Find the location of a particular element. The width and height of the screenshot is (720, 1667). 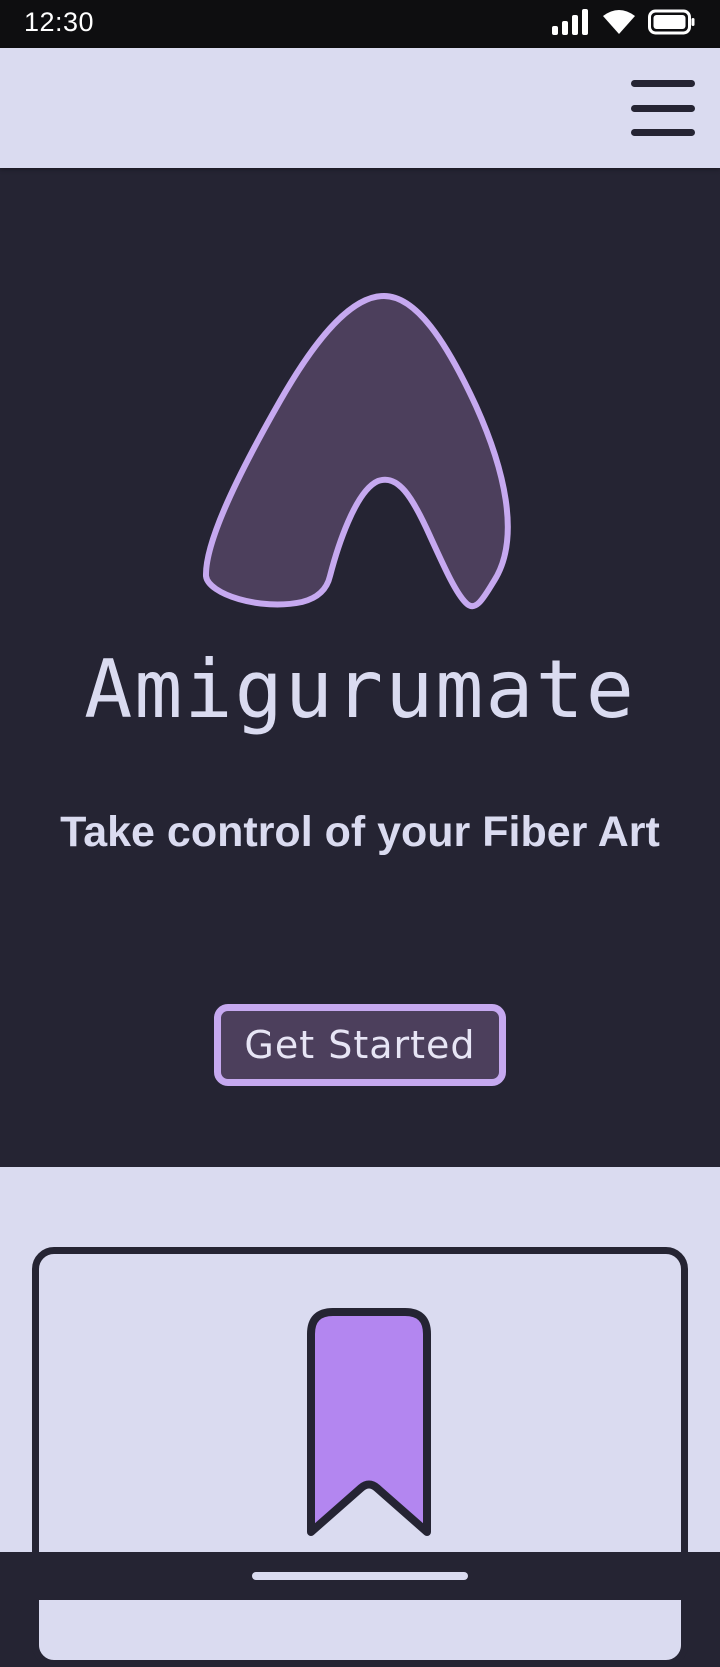

home-indicator is located at coordinates (360, 1576).